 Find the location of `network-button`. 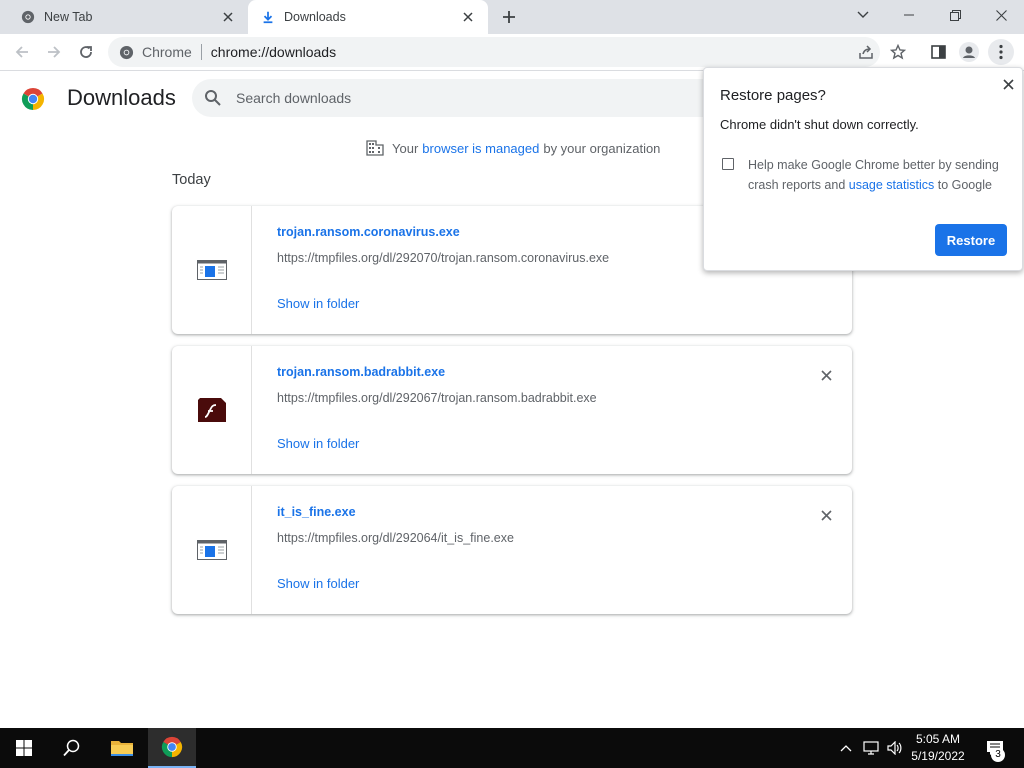

network-button is located at coordinates (871, 748).